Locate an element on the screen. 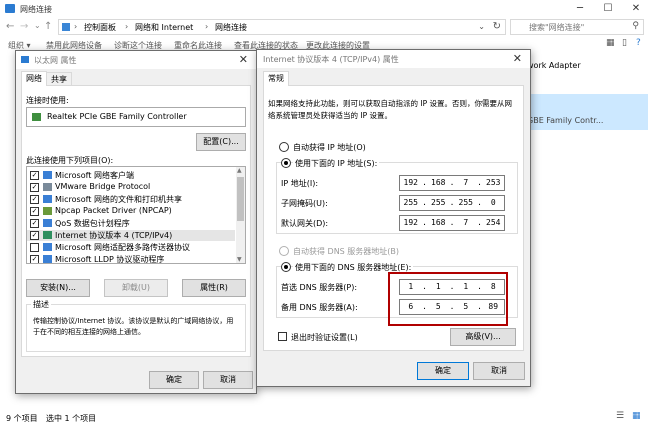 This screenshot has width=650, height=425. list-item: Microsoft 网络适配器多路传送器协议 is located at coordinates (131, 247).